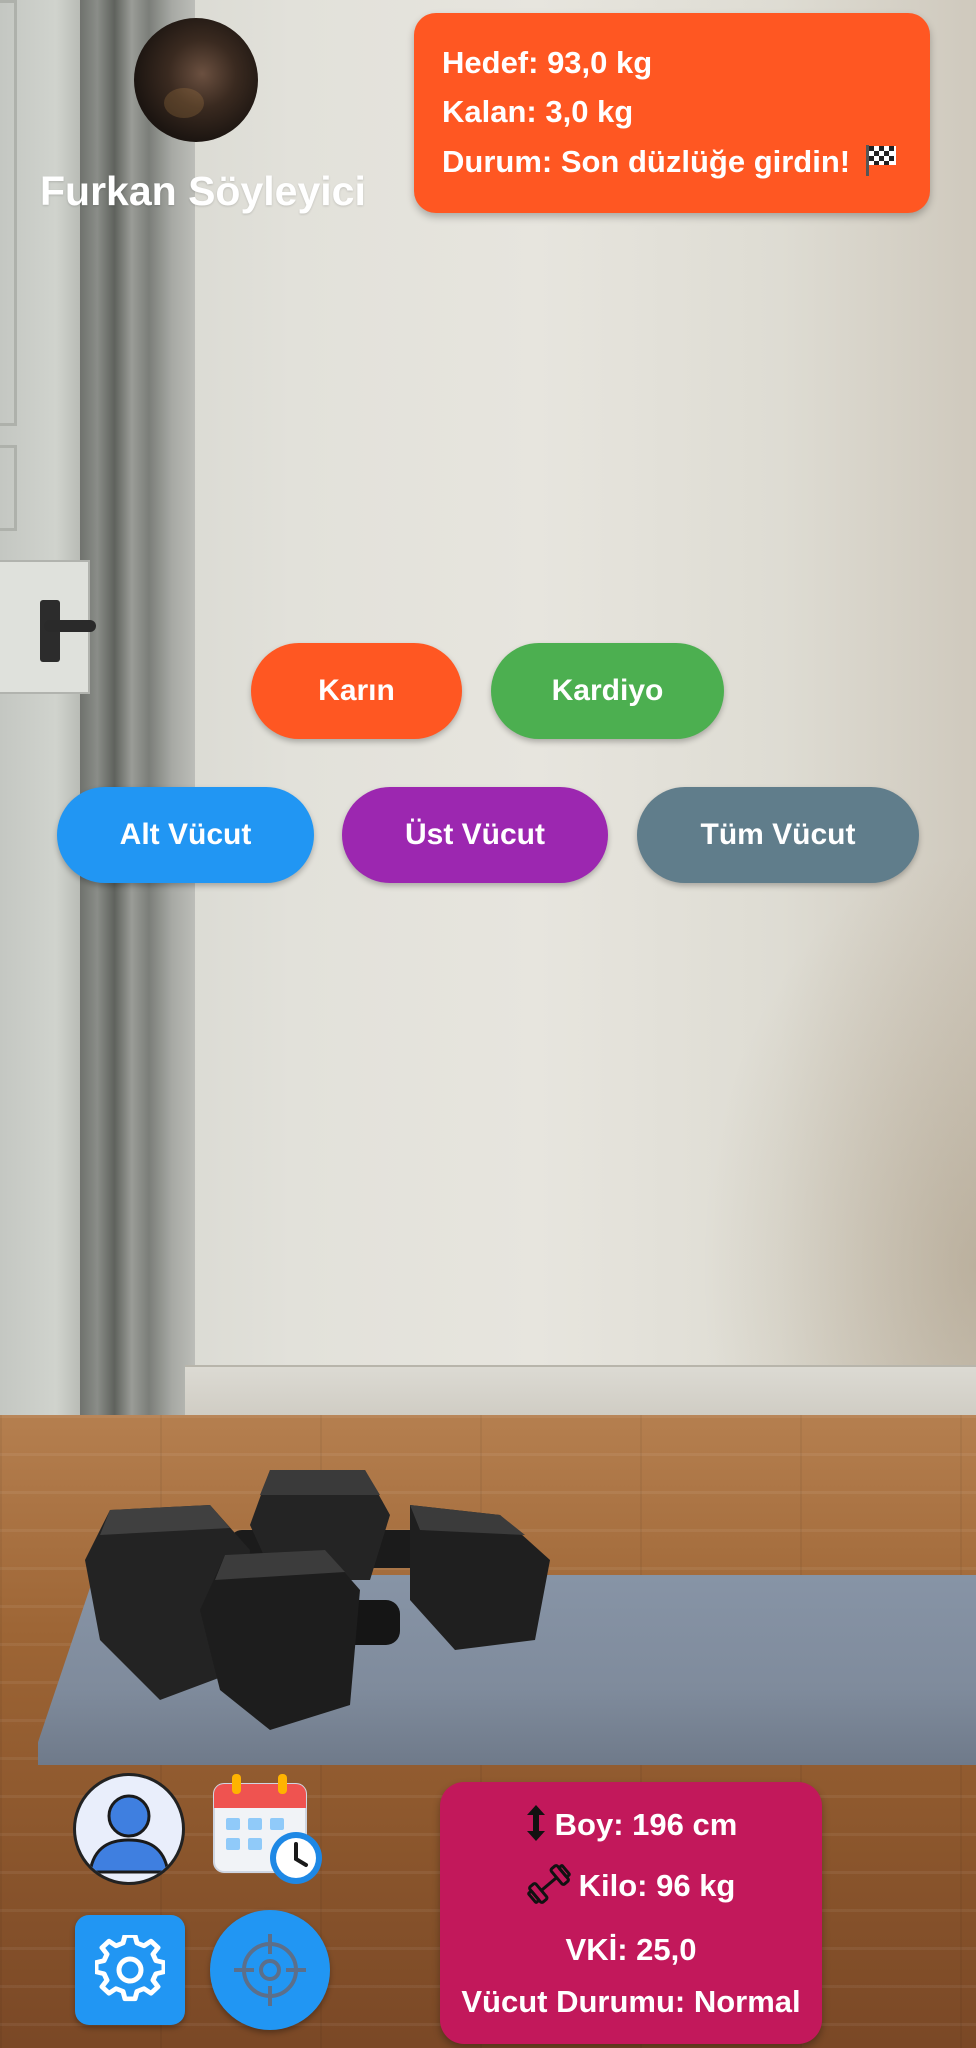 This screenshot has height=2048, width=976. I want to click on height-row: Boy: 196 cm, so click(631, 1827).